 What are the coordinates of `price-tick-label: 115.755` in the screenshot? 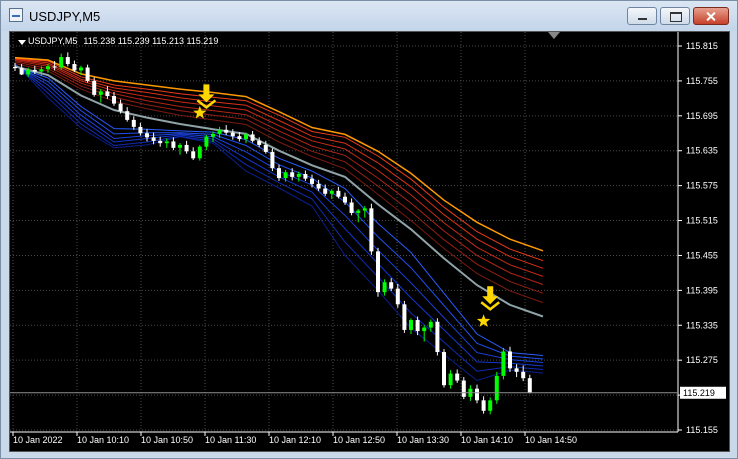 It's located at (702, 81).